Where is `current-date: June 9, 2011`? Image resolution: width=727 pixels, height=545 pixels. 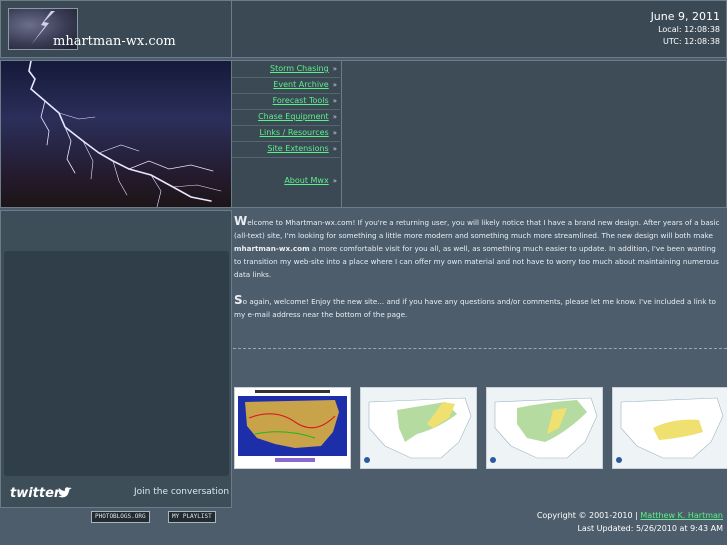 current-date: June 9, 2011 is located at coordinates (685, 16).